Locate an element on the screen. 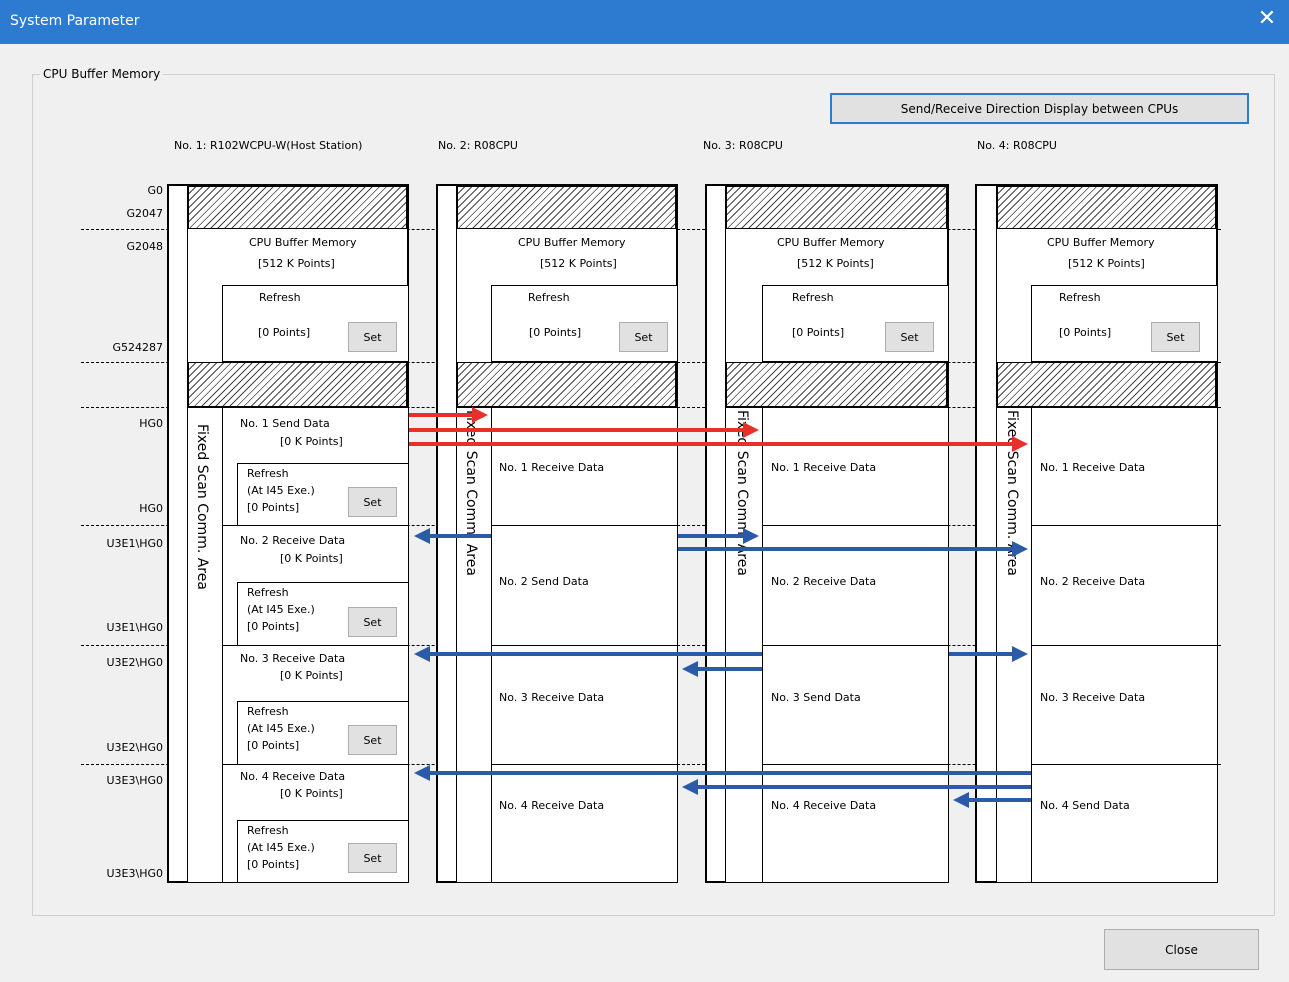  close-button: Close is located at coordinates (1181, 949).